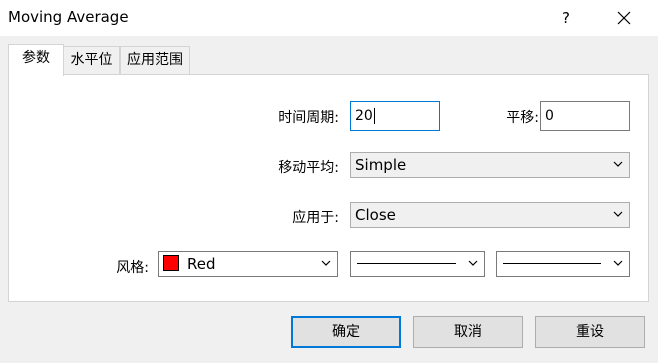  I want to click on close-icon, so click(624, 18).